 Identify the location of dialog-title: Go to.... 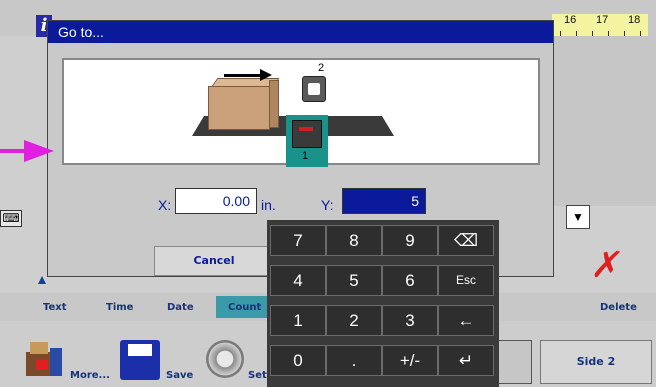
(300, 32).